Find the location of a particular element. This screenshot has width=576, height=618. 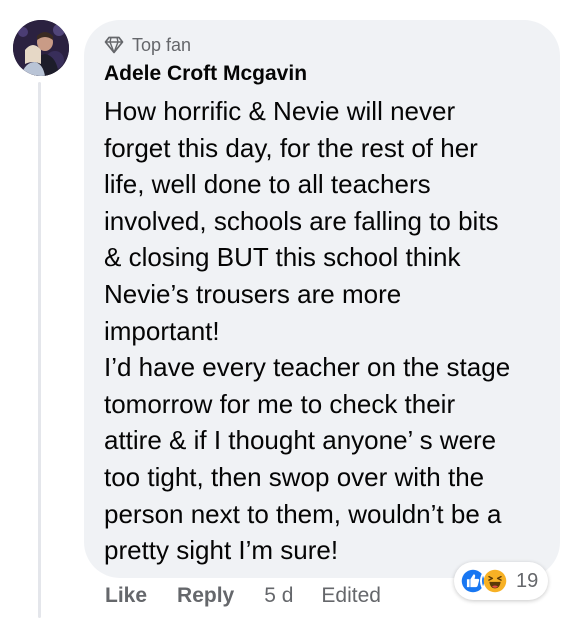

author-name: Adele Croft Mcgavin is located at coordinates (205, 74).